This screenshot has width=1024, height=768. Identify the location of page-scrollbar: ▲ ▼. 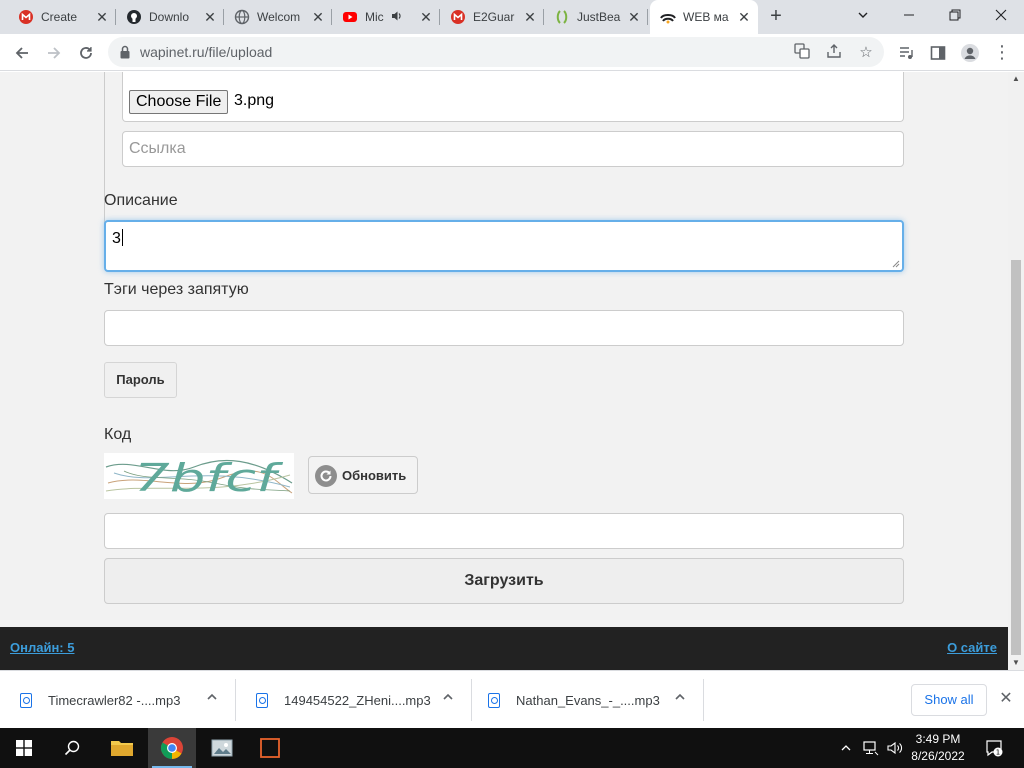
(1016, 371).